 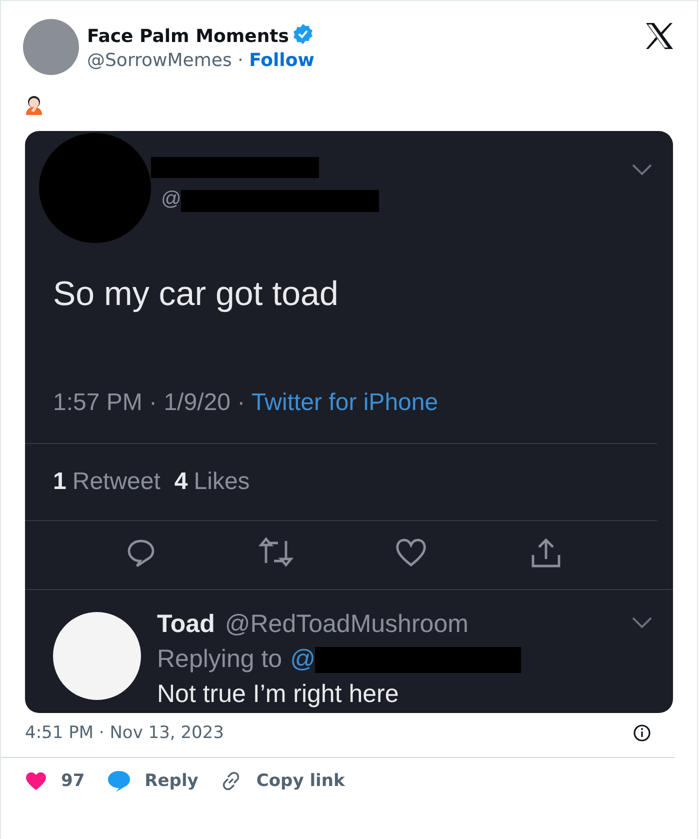 What do you see at coordinates (642, 733) in the screenshot?
I see `info-icon` at bounding box center [642, 733].